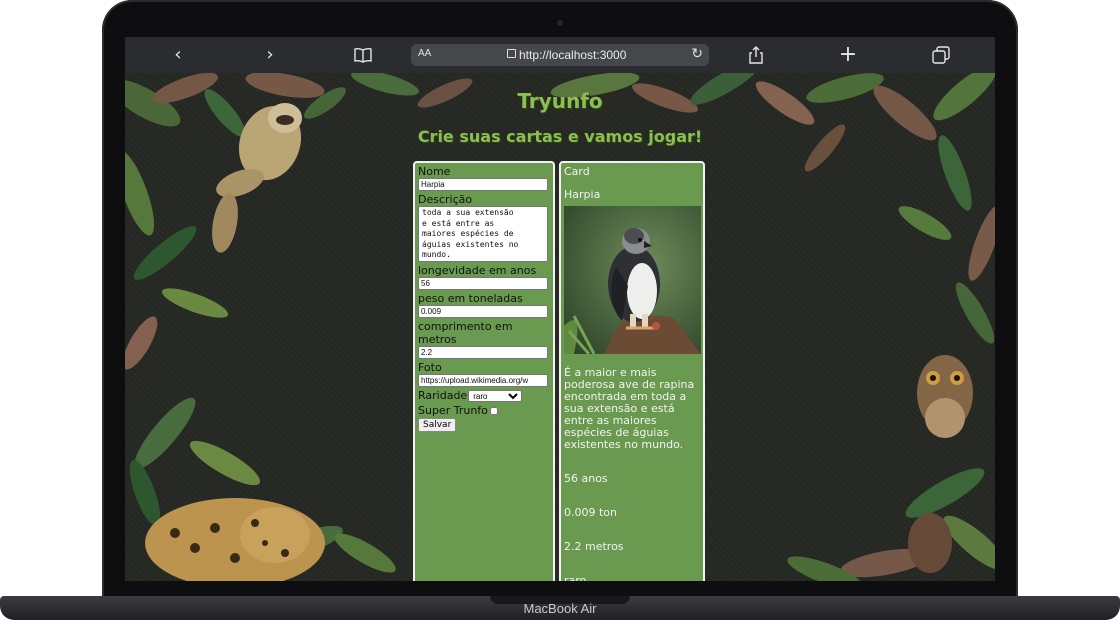 This screenshot has width=1120, height=643. I want to click on bookmarks-button, so click(363, 55).